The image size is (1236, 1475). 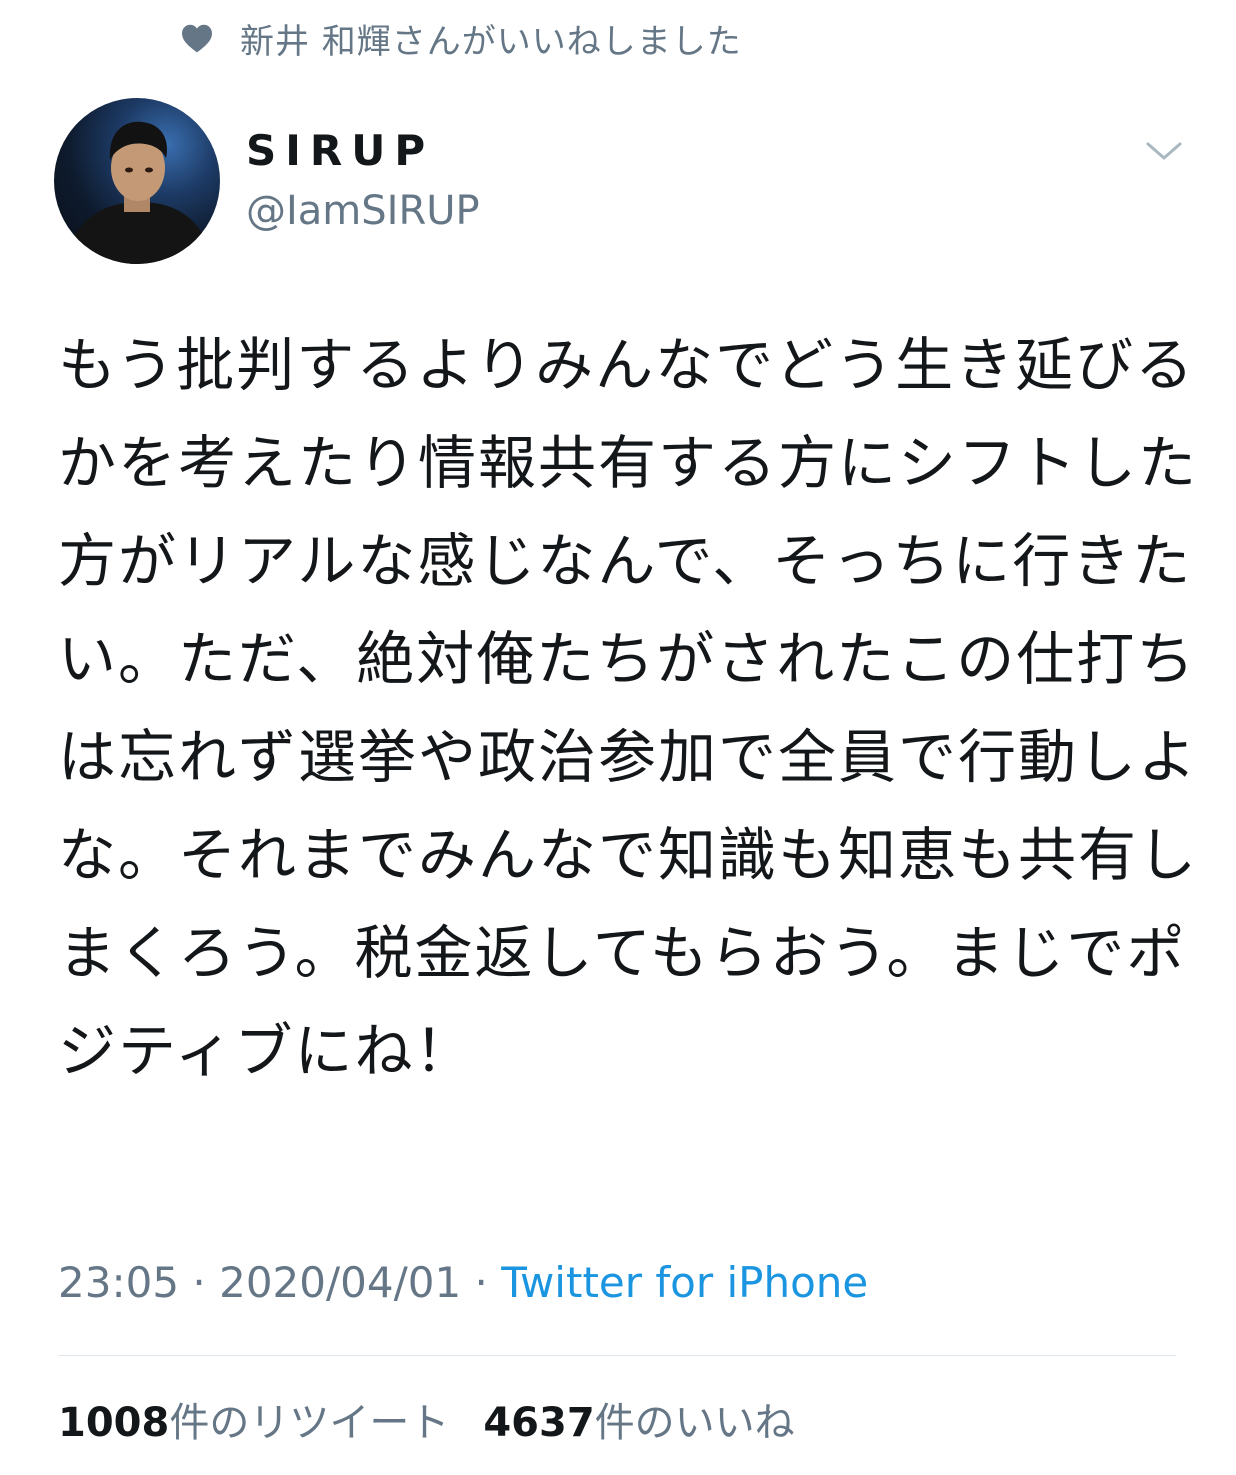 What do you see at coordinates (309, 1423) in the screenshot?
I see `retweet-label: 件のリツイート` at bounding box center [309, 1423].